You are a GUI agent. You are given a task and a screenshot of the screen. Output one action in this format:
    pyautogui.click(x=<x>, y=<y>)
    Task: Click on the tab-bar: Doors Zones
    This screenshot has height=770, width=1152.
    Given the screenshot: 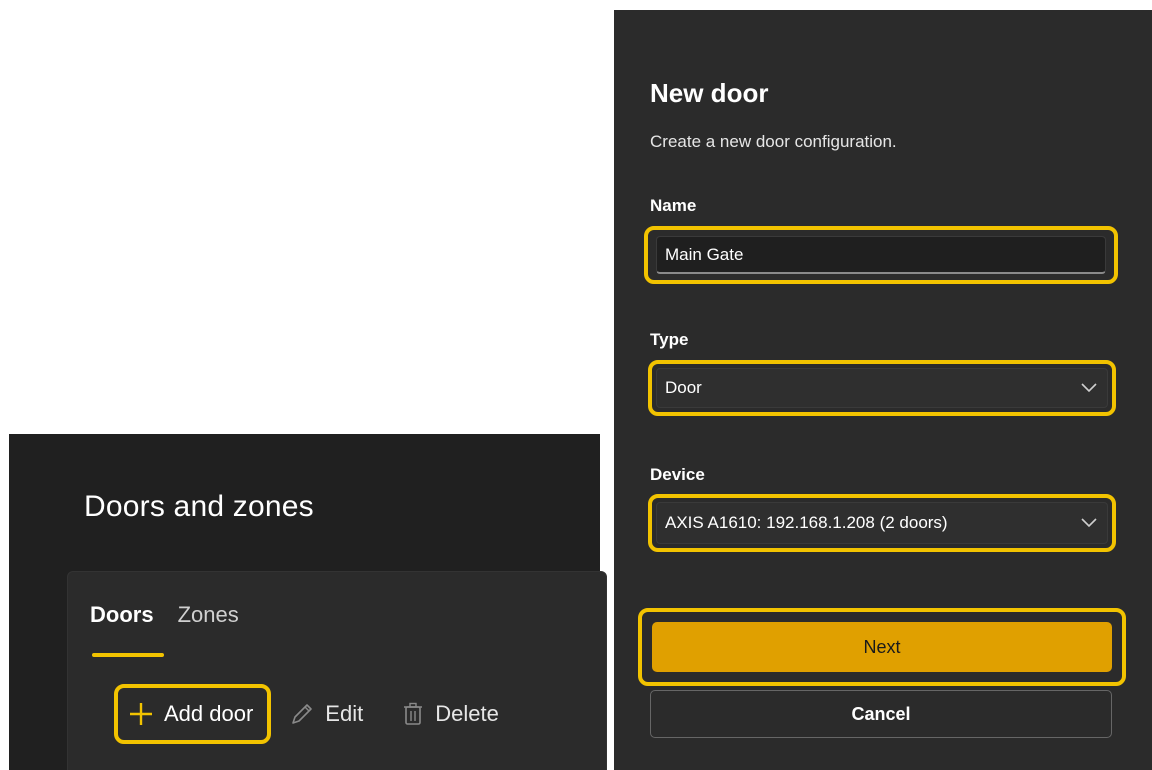 What is the action you would take?
    pyautogui.click(x=164, y=629)
    